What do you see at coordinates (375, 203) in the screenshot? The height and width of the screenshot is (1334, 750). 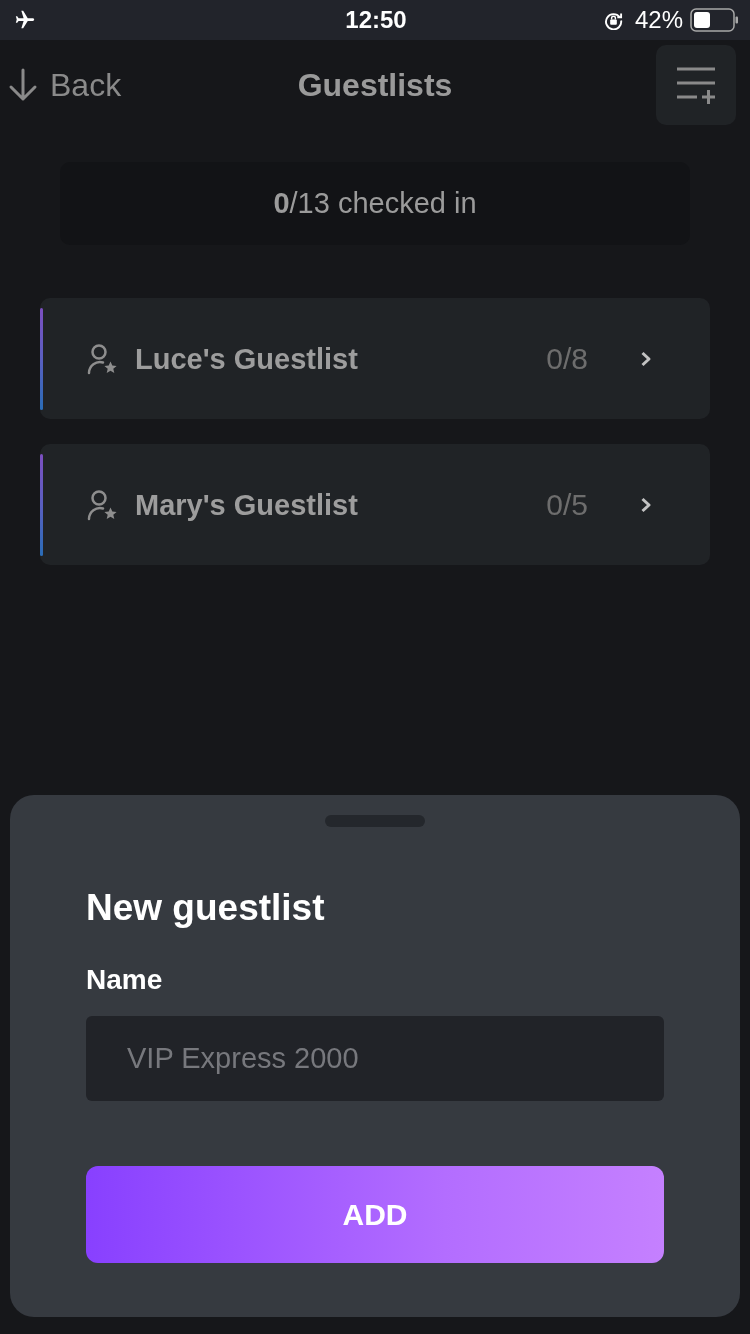 I see `checked-in-summary: 0/13 checked in` at bounding box center [375, 203].